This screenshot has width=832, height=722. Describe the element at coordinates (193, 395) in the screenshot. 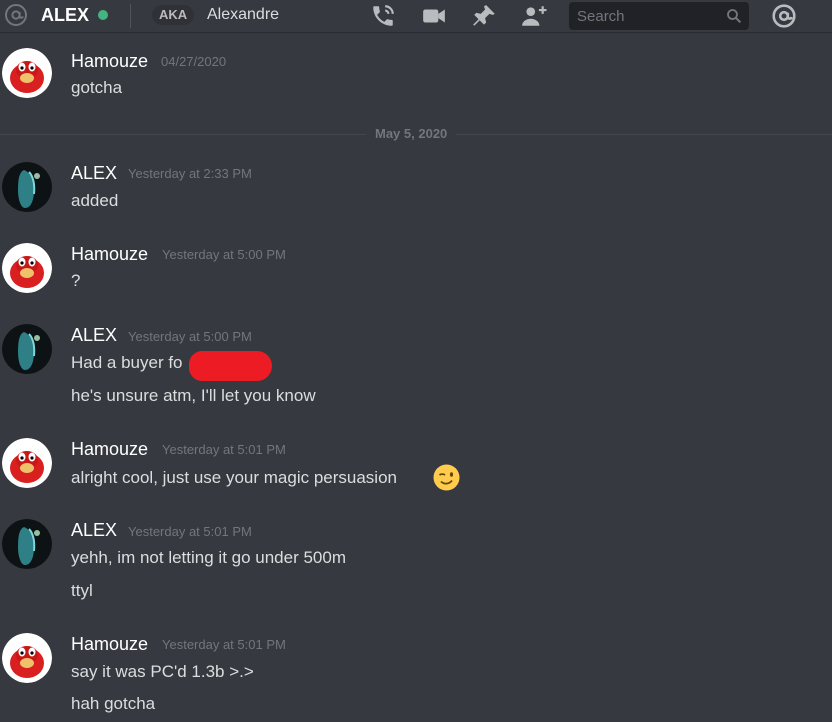

I see `message-text: he's unsure atm, I'll let you know` at that location.